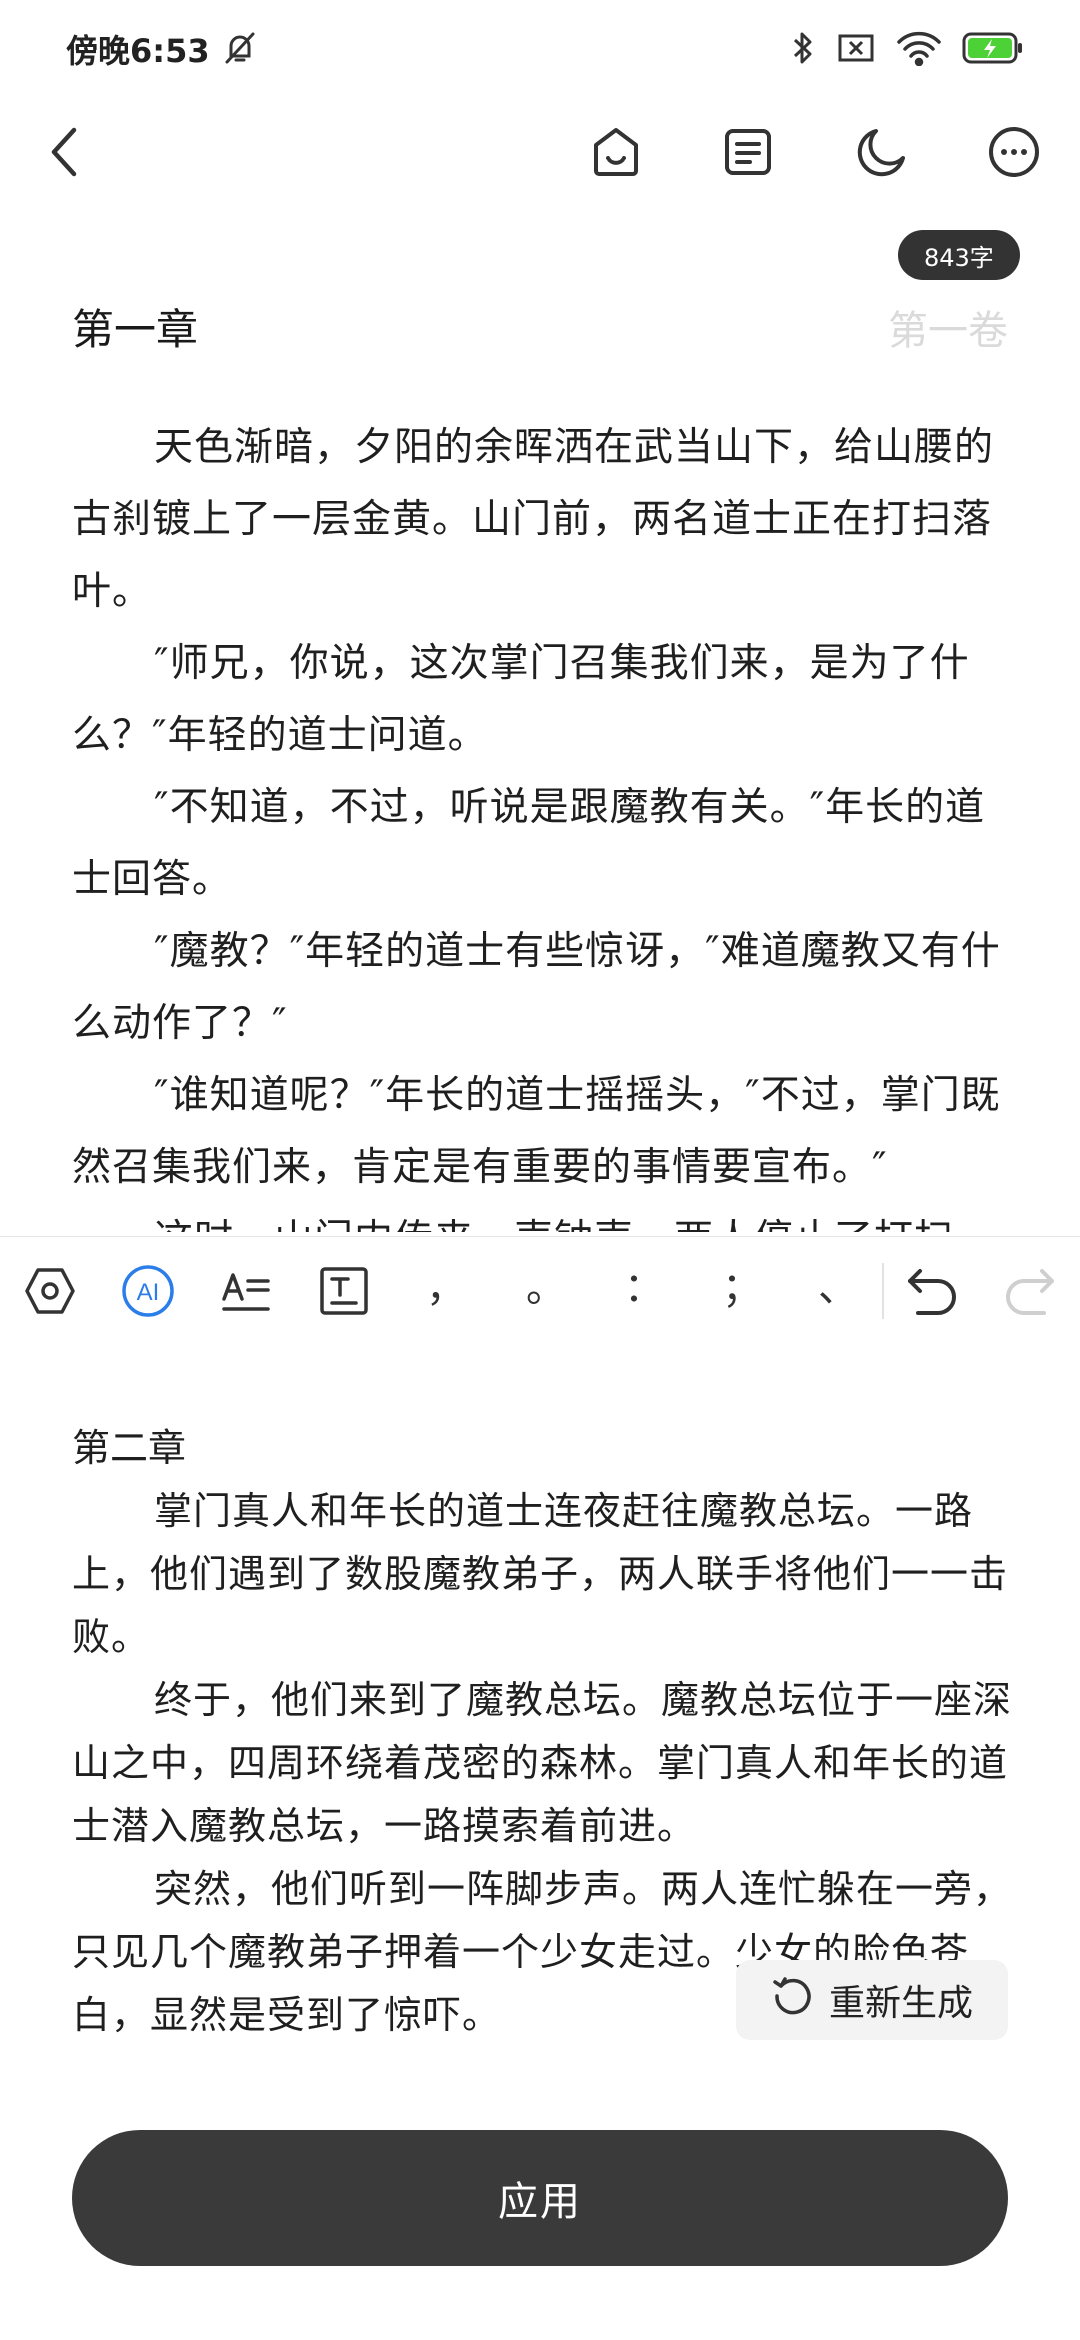  What do you see at coordinates (1030, 1291) in the screenshot?
I see `redo-icon` at bounding box center [1030, 1291].